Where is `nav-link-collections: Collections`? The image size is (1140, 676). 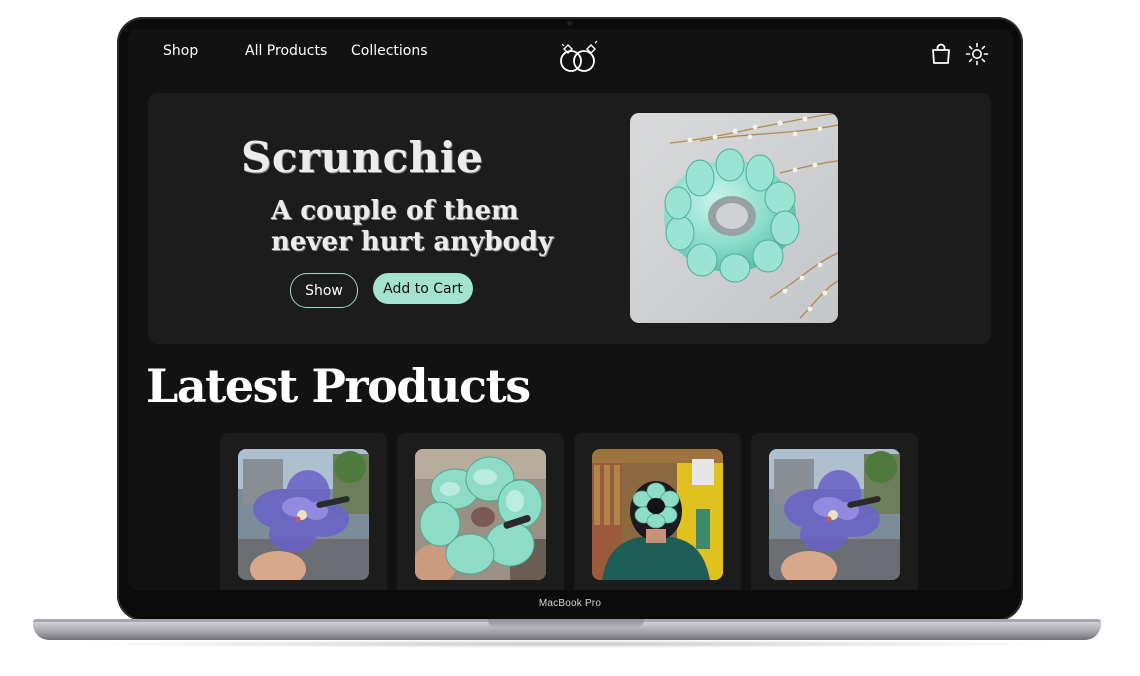 nav-link-collections: Collections is located at coordinates (389, 51).